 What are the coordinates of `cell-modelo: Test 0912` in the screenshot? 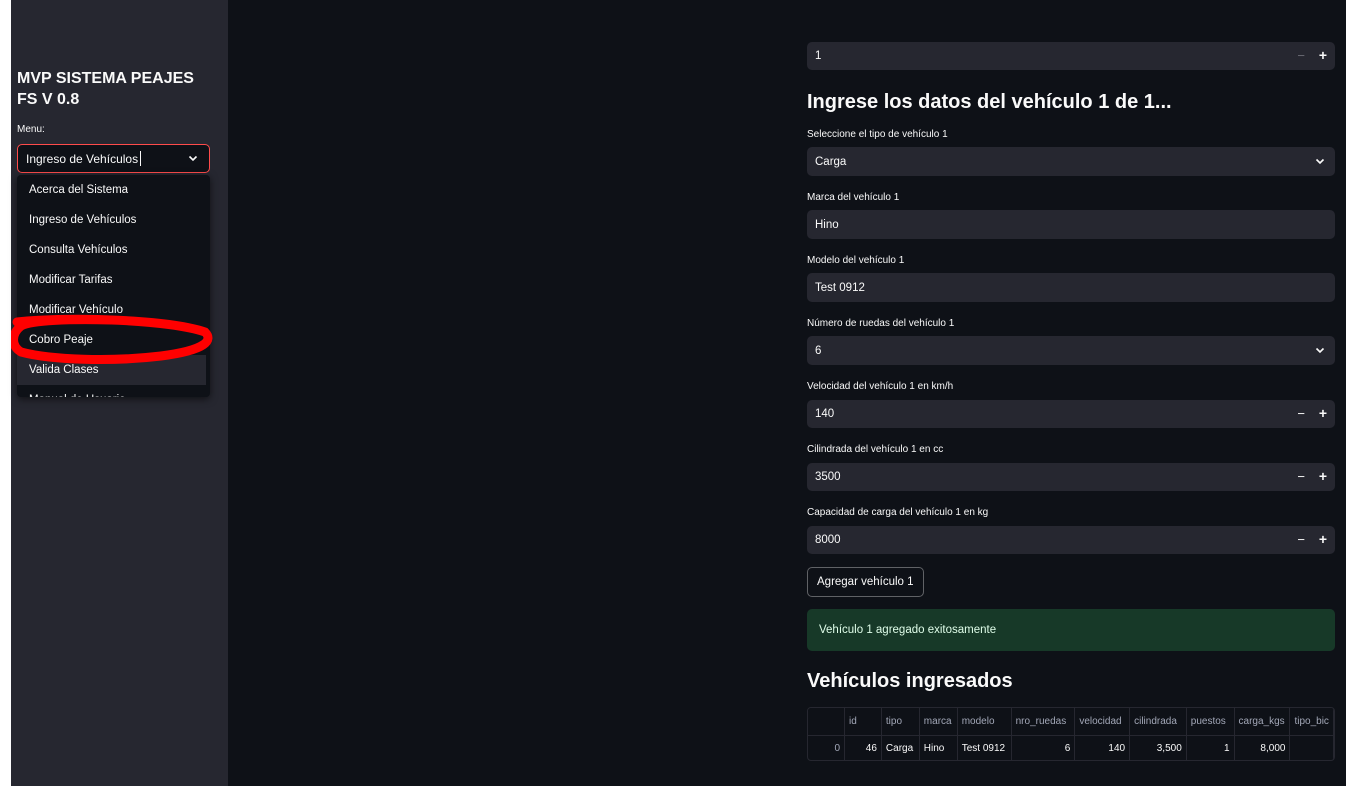 It's located at (984, 747).